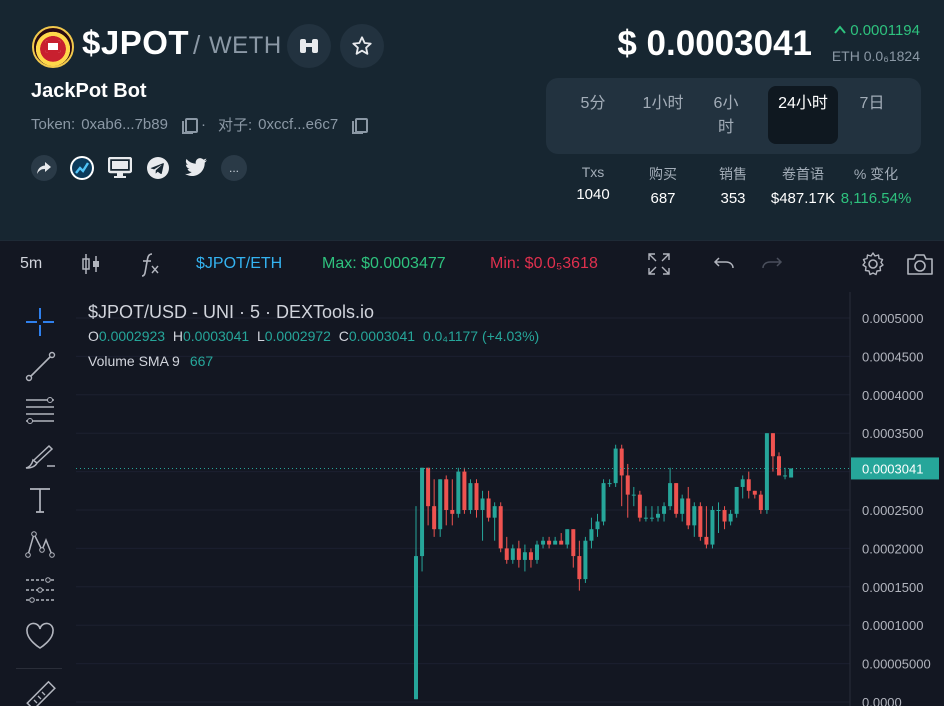 The width and height of the screenshot is (944, 706). I want to click on token-symbol: $JPOT, so click(136, 42).